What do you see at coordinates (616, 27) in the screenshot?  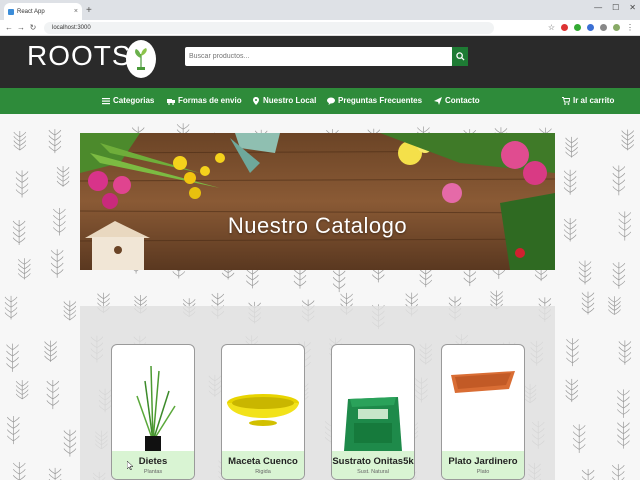 I see `profile-avatar` at bounding box center [616, 27].